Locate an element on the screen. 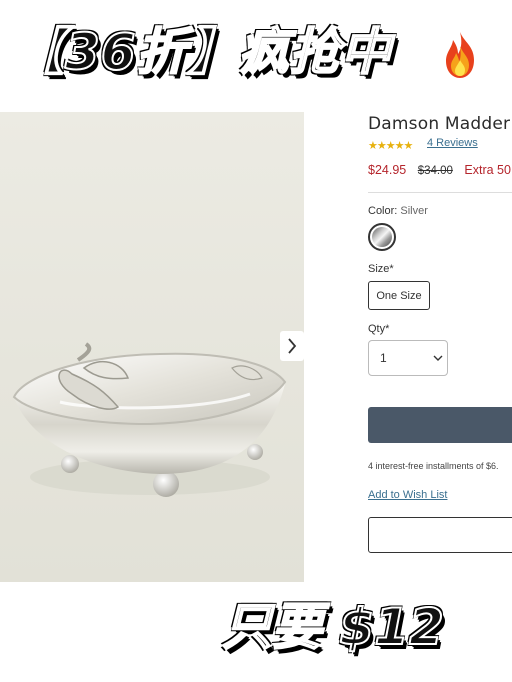 The width and height of the screenshot is (512, 682). extra-discount: Extra 50 is located at coordinates (487, 170).